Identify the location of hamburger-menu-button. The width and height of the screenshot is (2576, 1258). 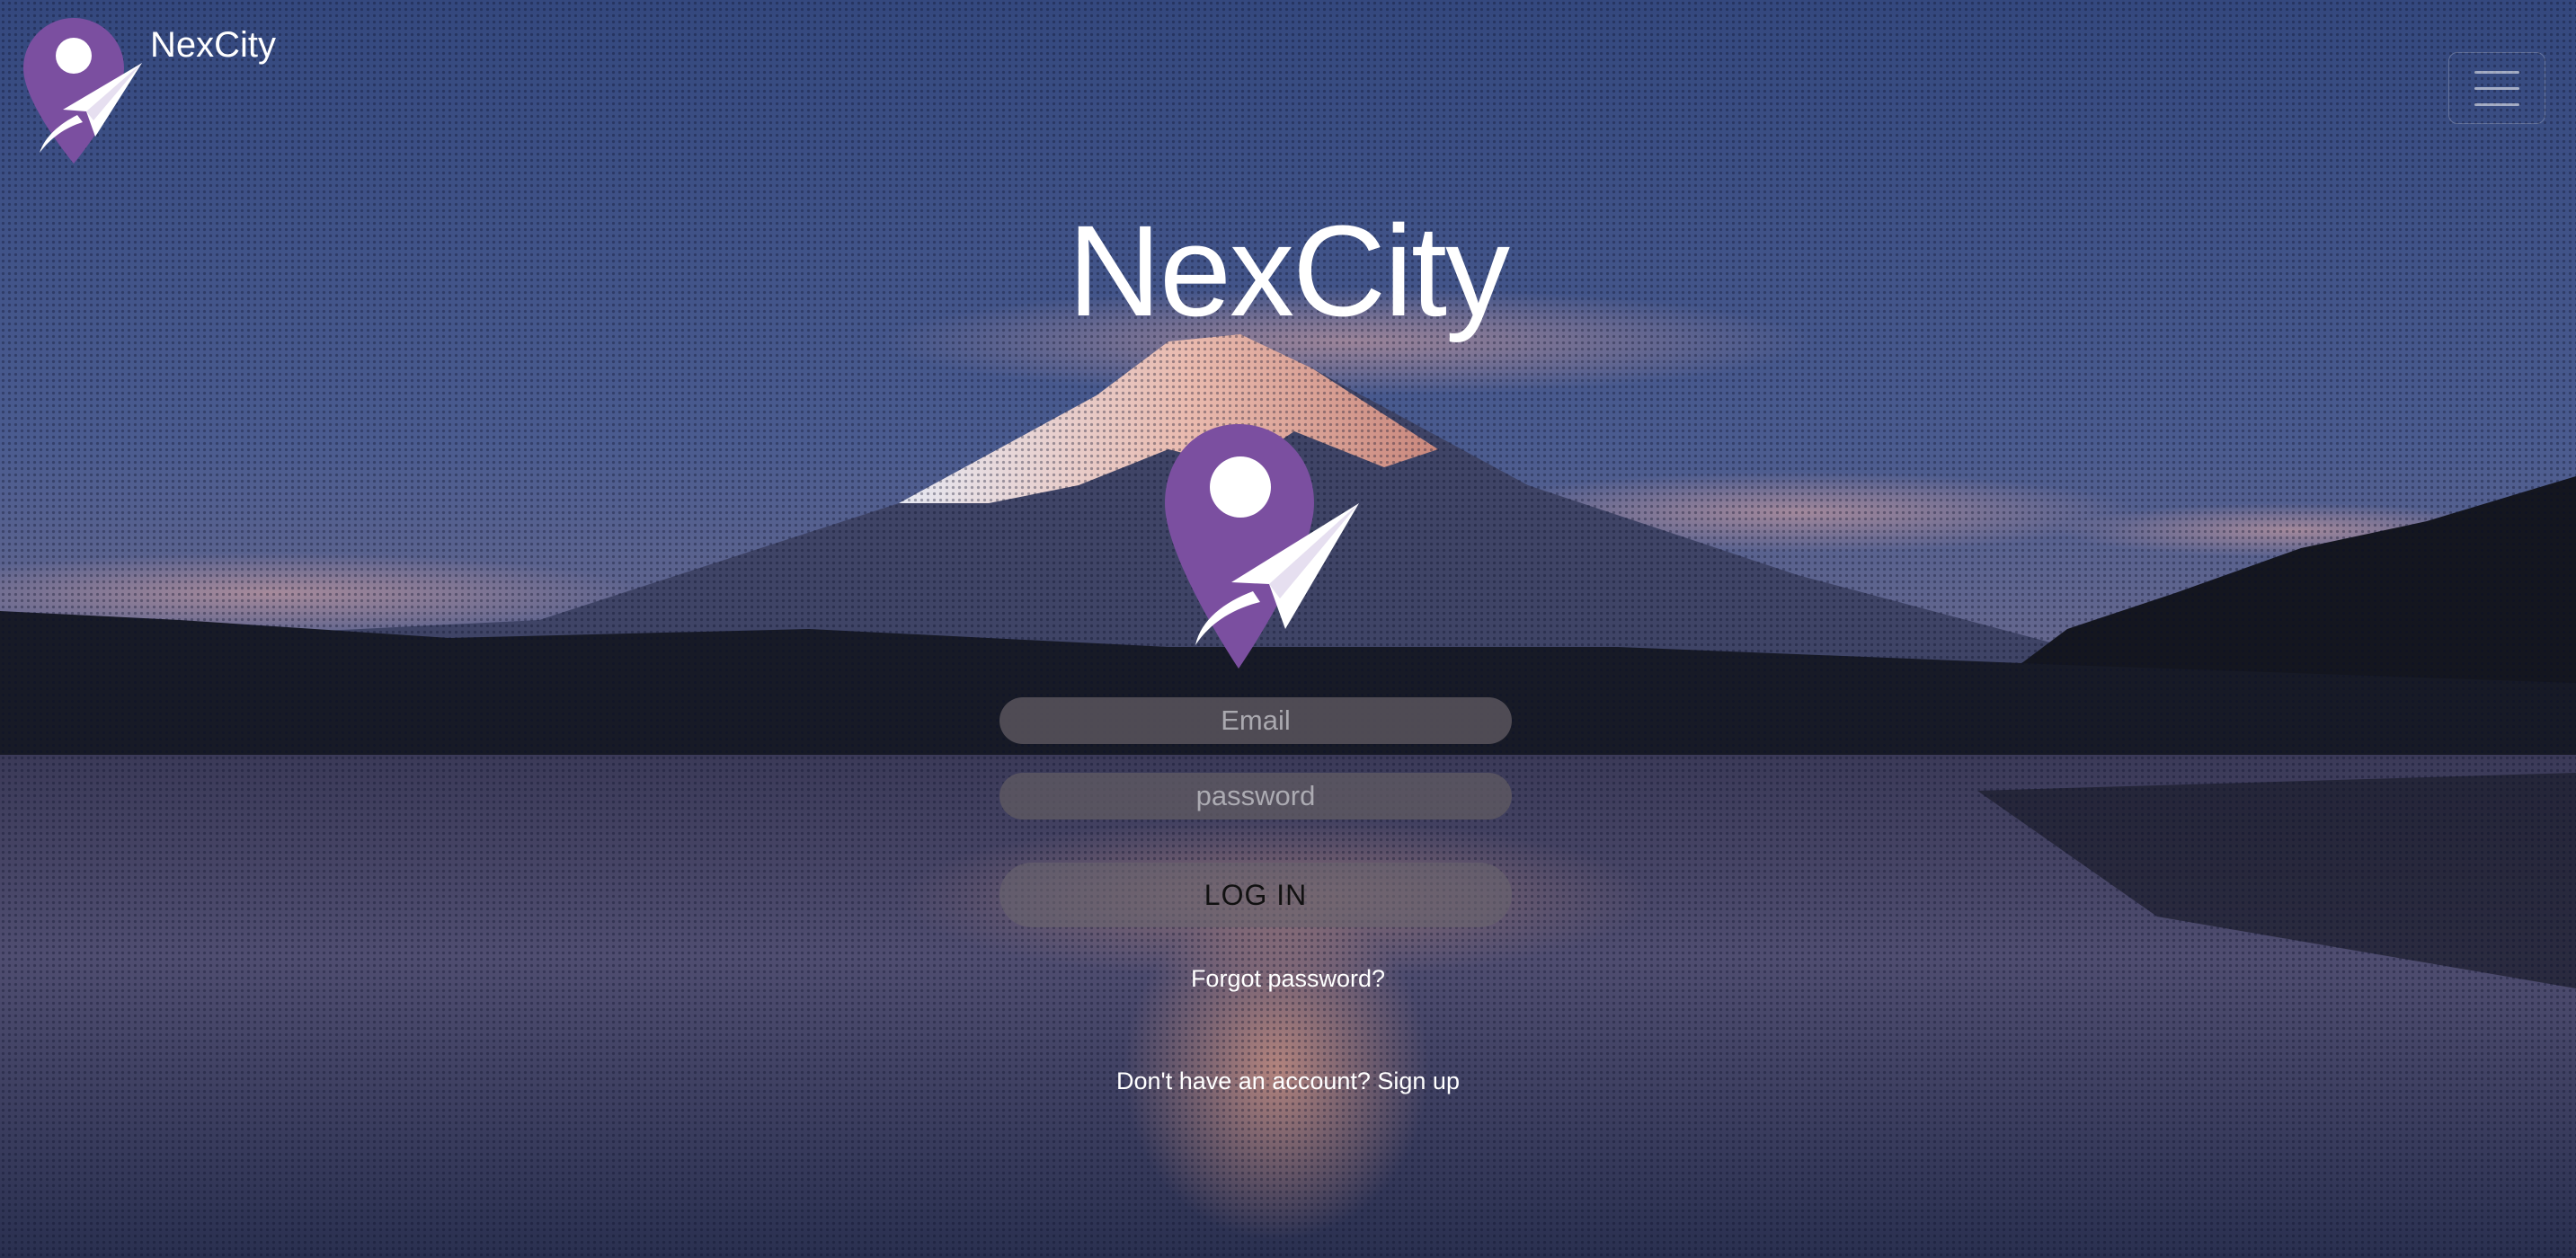
(2496, 88).